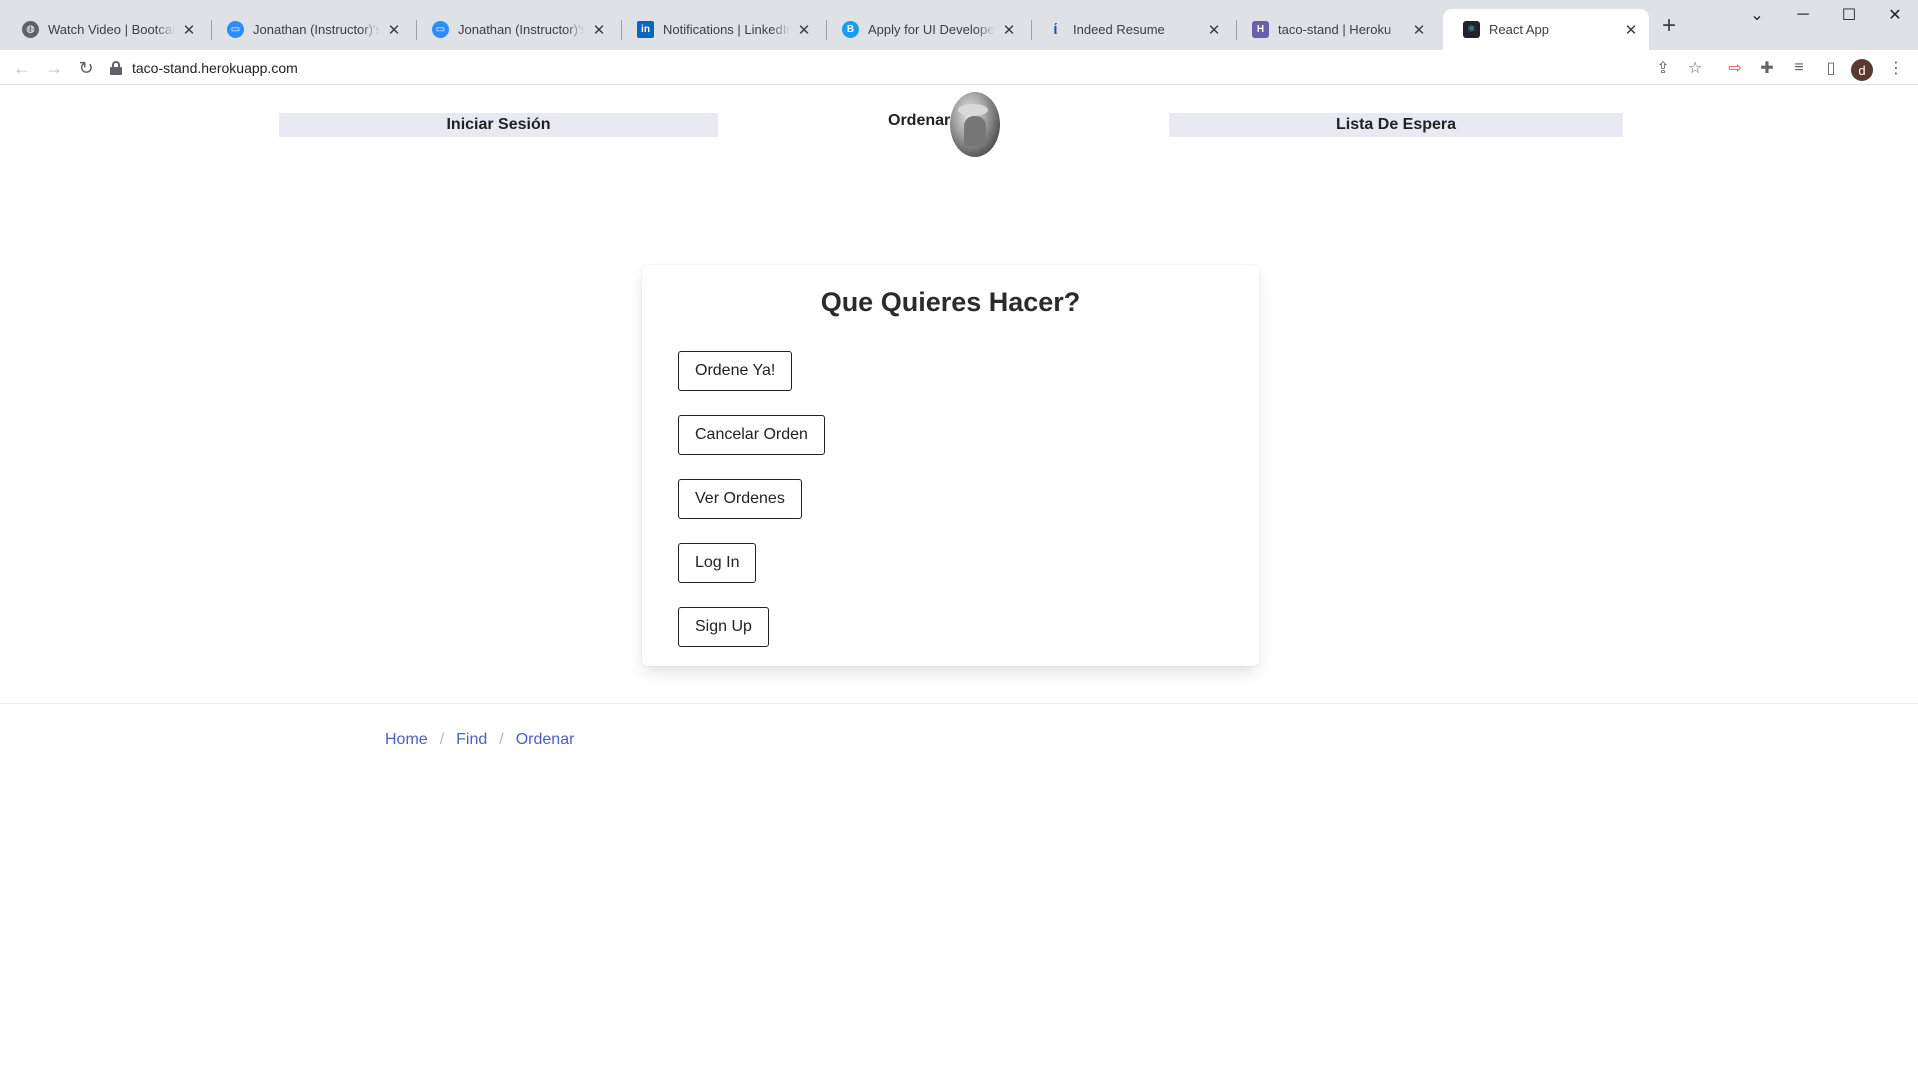  I want to click on cancel-order-button: Cancelar Orden, so click(751, 435).